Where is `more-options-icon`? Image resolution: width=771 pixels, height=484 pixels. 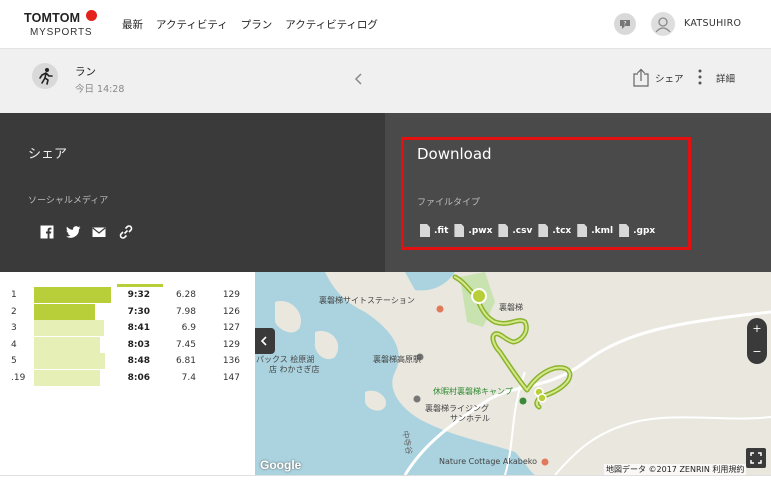 more-options-icon is located at coordinates (700, 79).